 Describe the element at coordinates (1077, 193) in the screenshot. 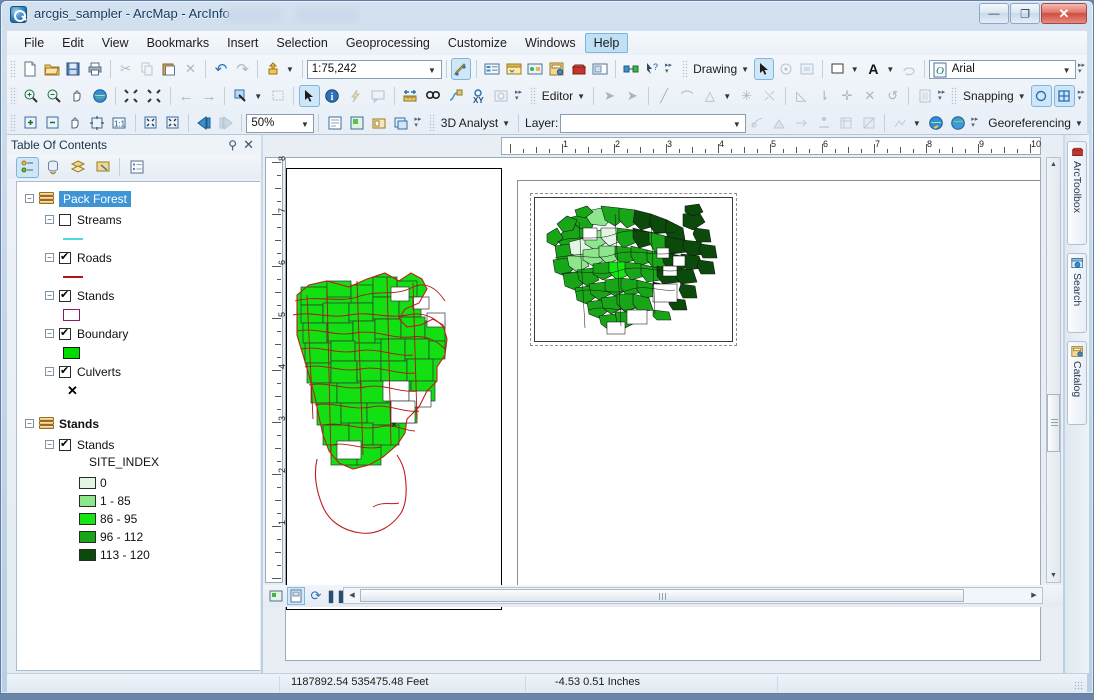

I see `dock-tab-arctoolbox: ArcToolbox` at that location.